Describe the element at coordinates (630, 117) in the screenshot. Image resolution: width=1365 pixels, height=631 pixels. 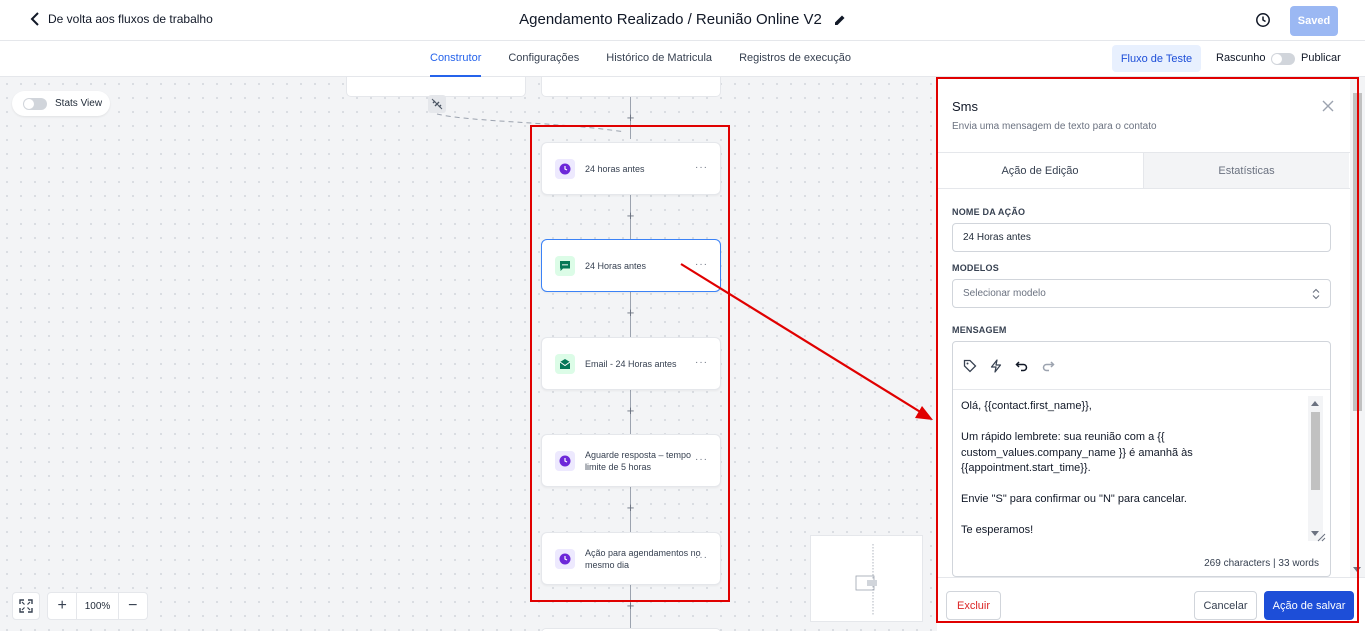
I see `add-step-plus: +` at that location.